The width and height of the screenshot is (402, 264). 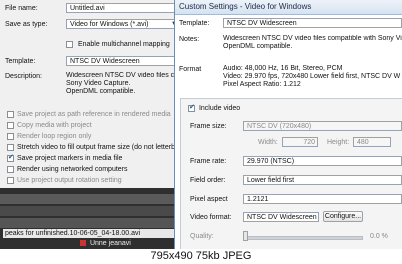 I want to click on option-label: Render loop region only, so click(x=54, y=136).